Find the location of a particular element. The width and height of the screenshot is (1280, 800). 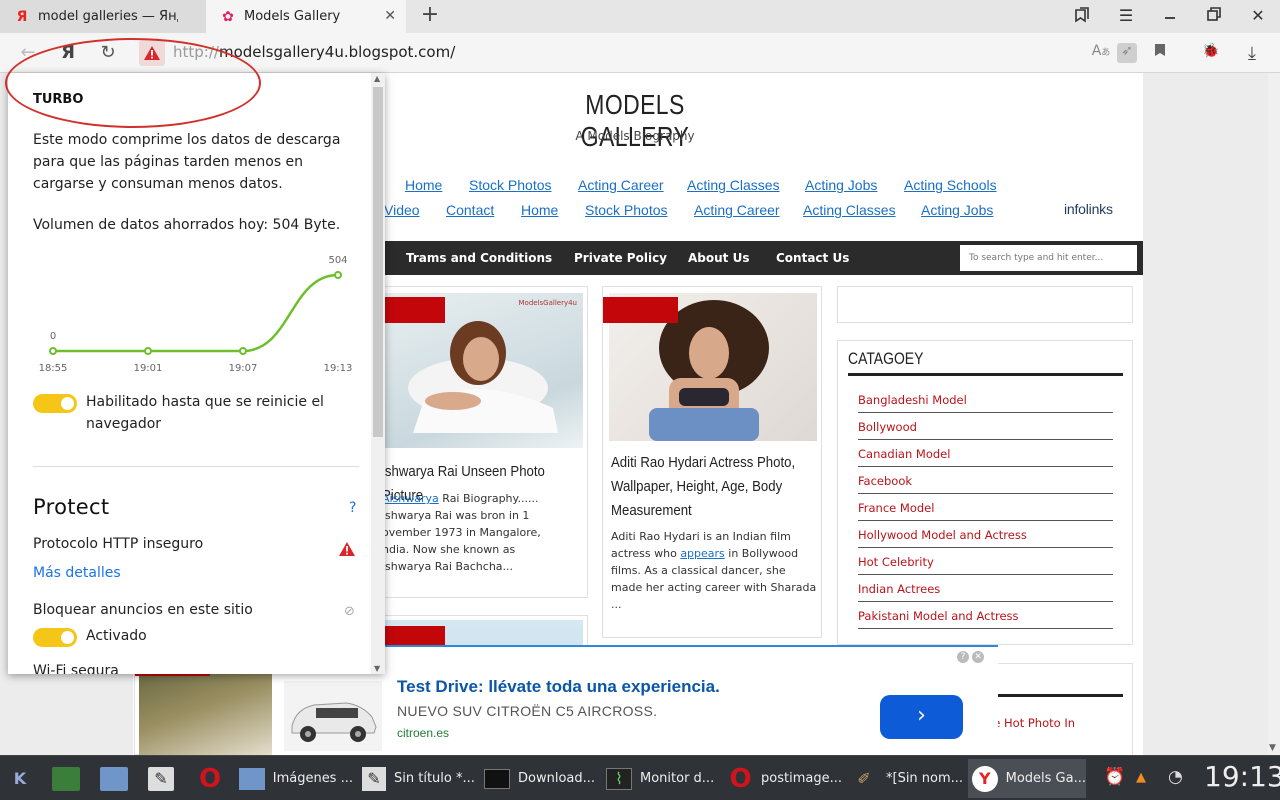

kde-launcher-icon: K is located at coordinates (22, 778).